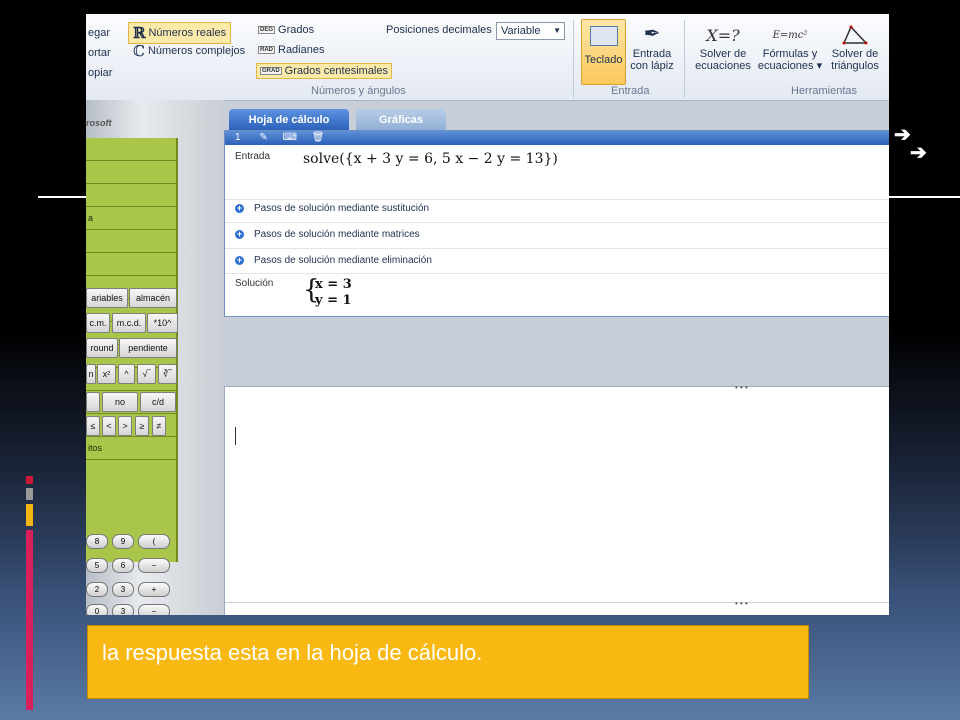 This screenshot has width=960, height=720. I want to click on tab-graphs: Gráficas, so click(401, 120).